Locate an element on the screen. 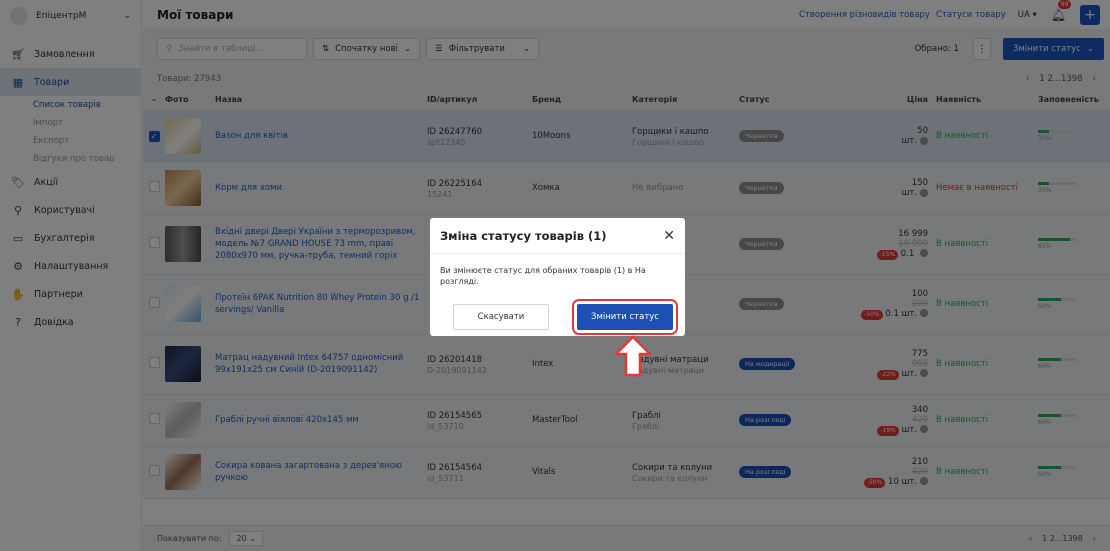 The height and width of the screenshot is (551, 1110). close-icon: ✕ is located at coordinates (669, 236).